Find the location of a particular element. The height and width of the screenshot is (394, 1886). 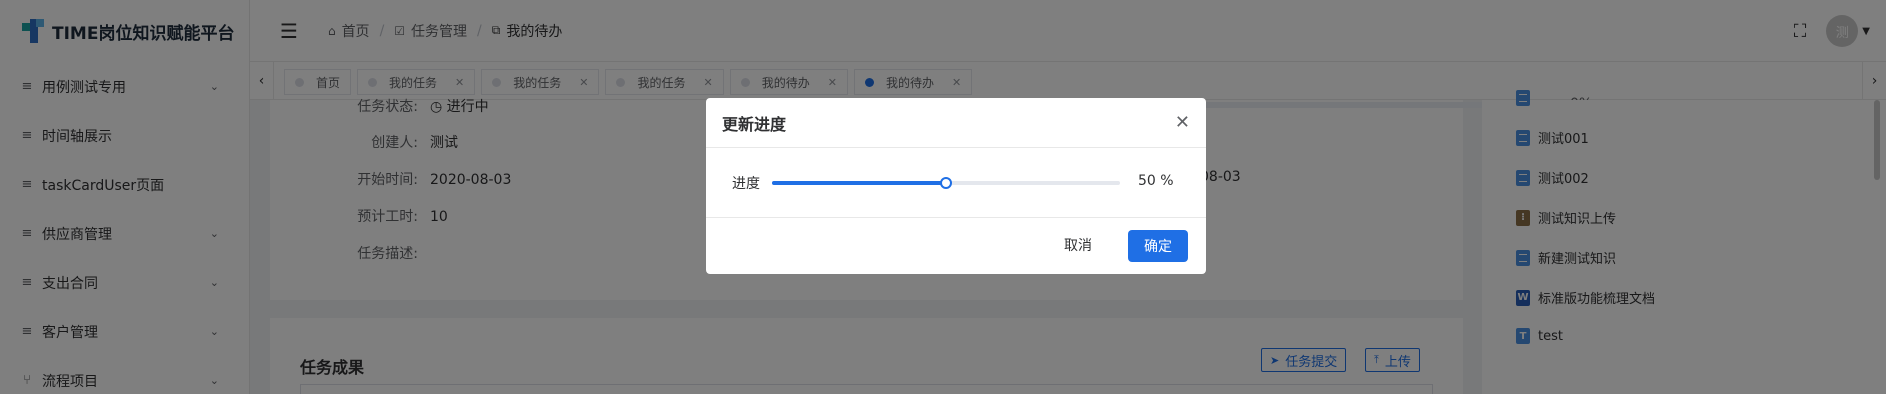

update-progress-dialog: 更新进度 ✕ 进度 50 % 取消 确定 is located at coordinates (956, 186).